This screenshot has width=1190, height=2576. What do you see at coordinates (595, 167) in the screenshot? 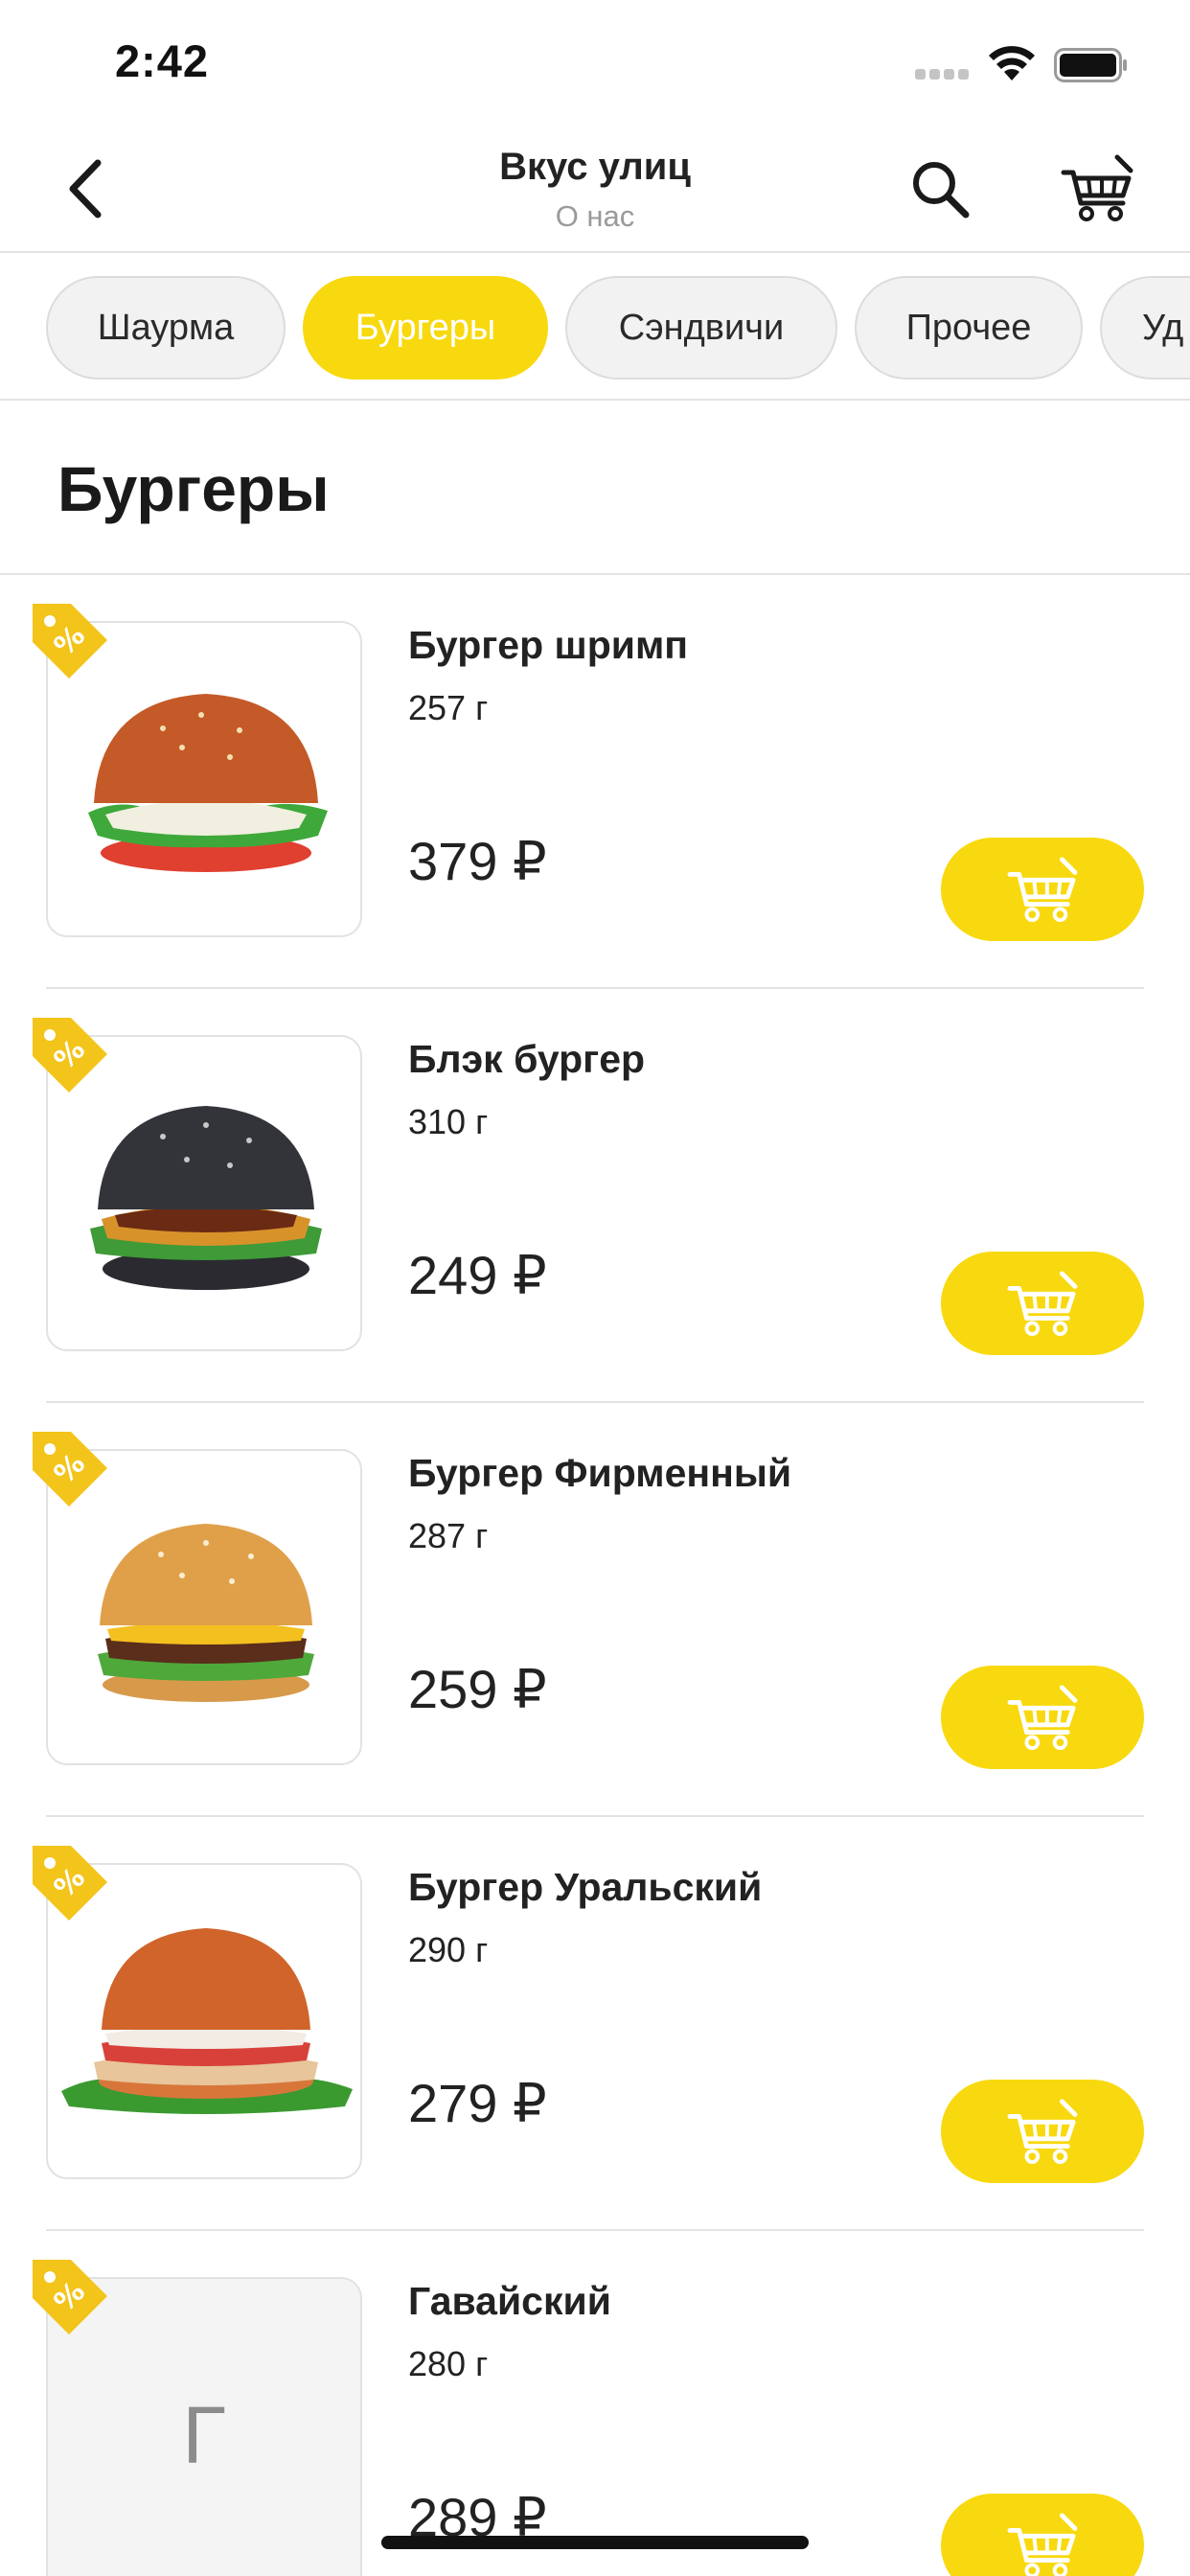
I see `restaurant-title: Вкус улиц` at bounding box center [595, 167].